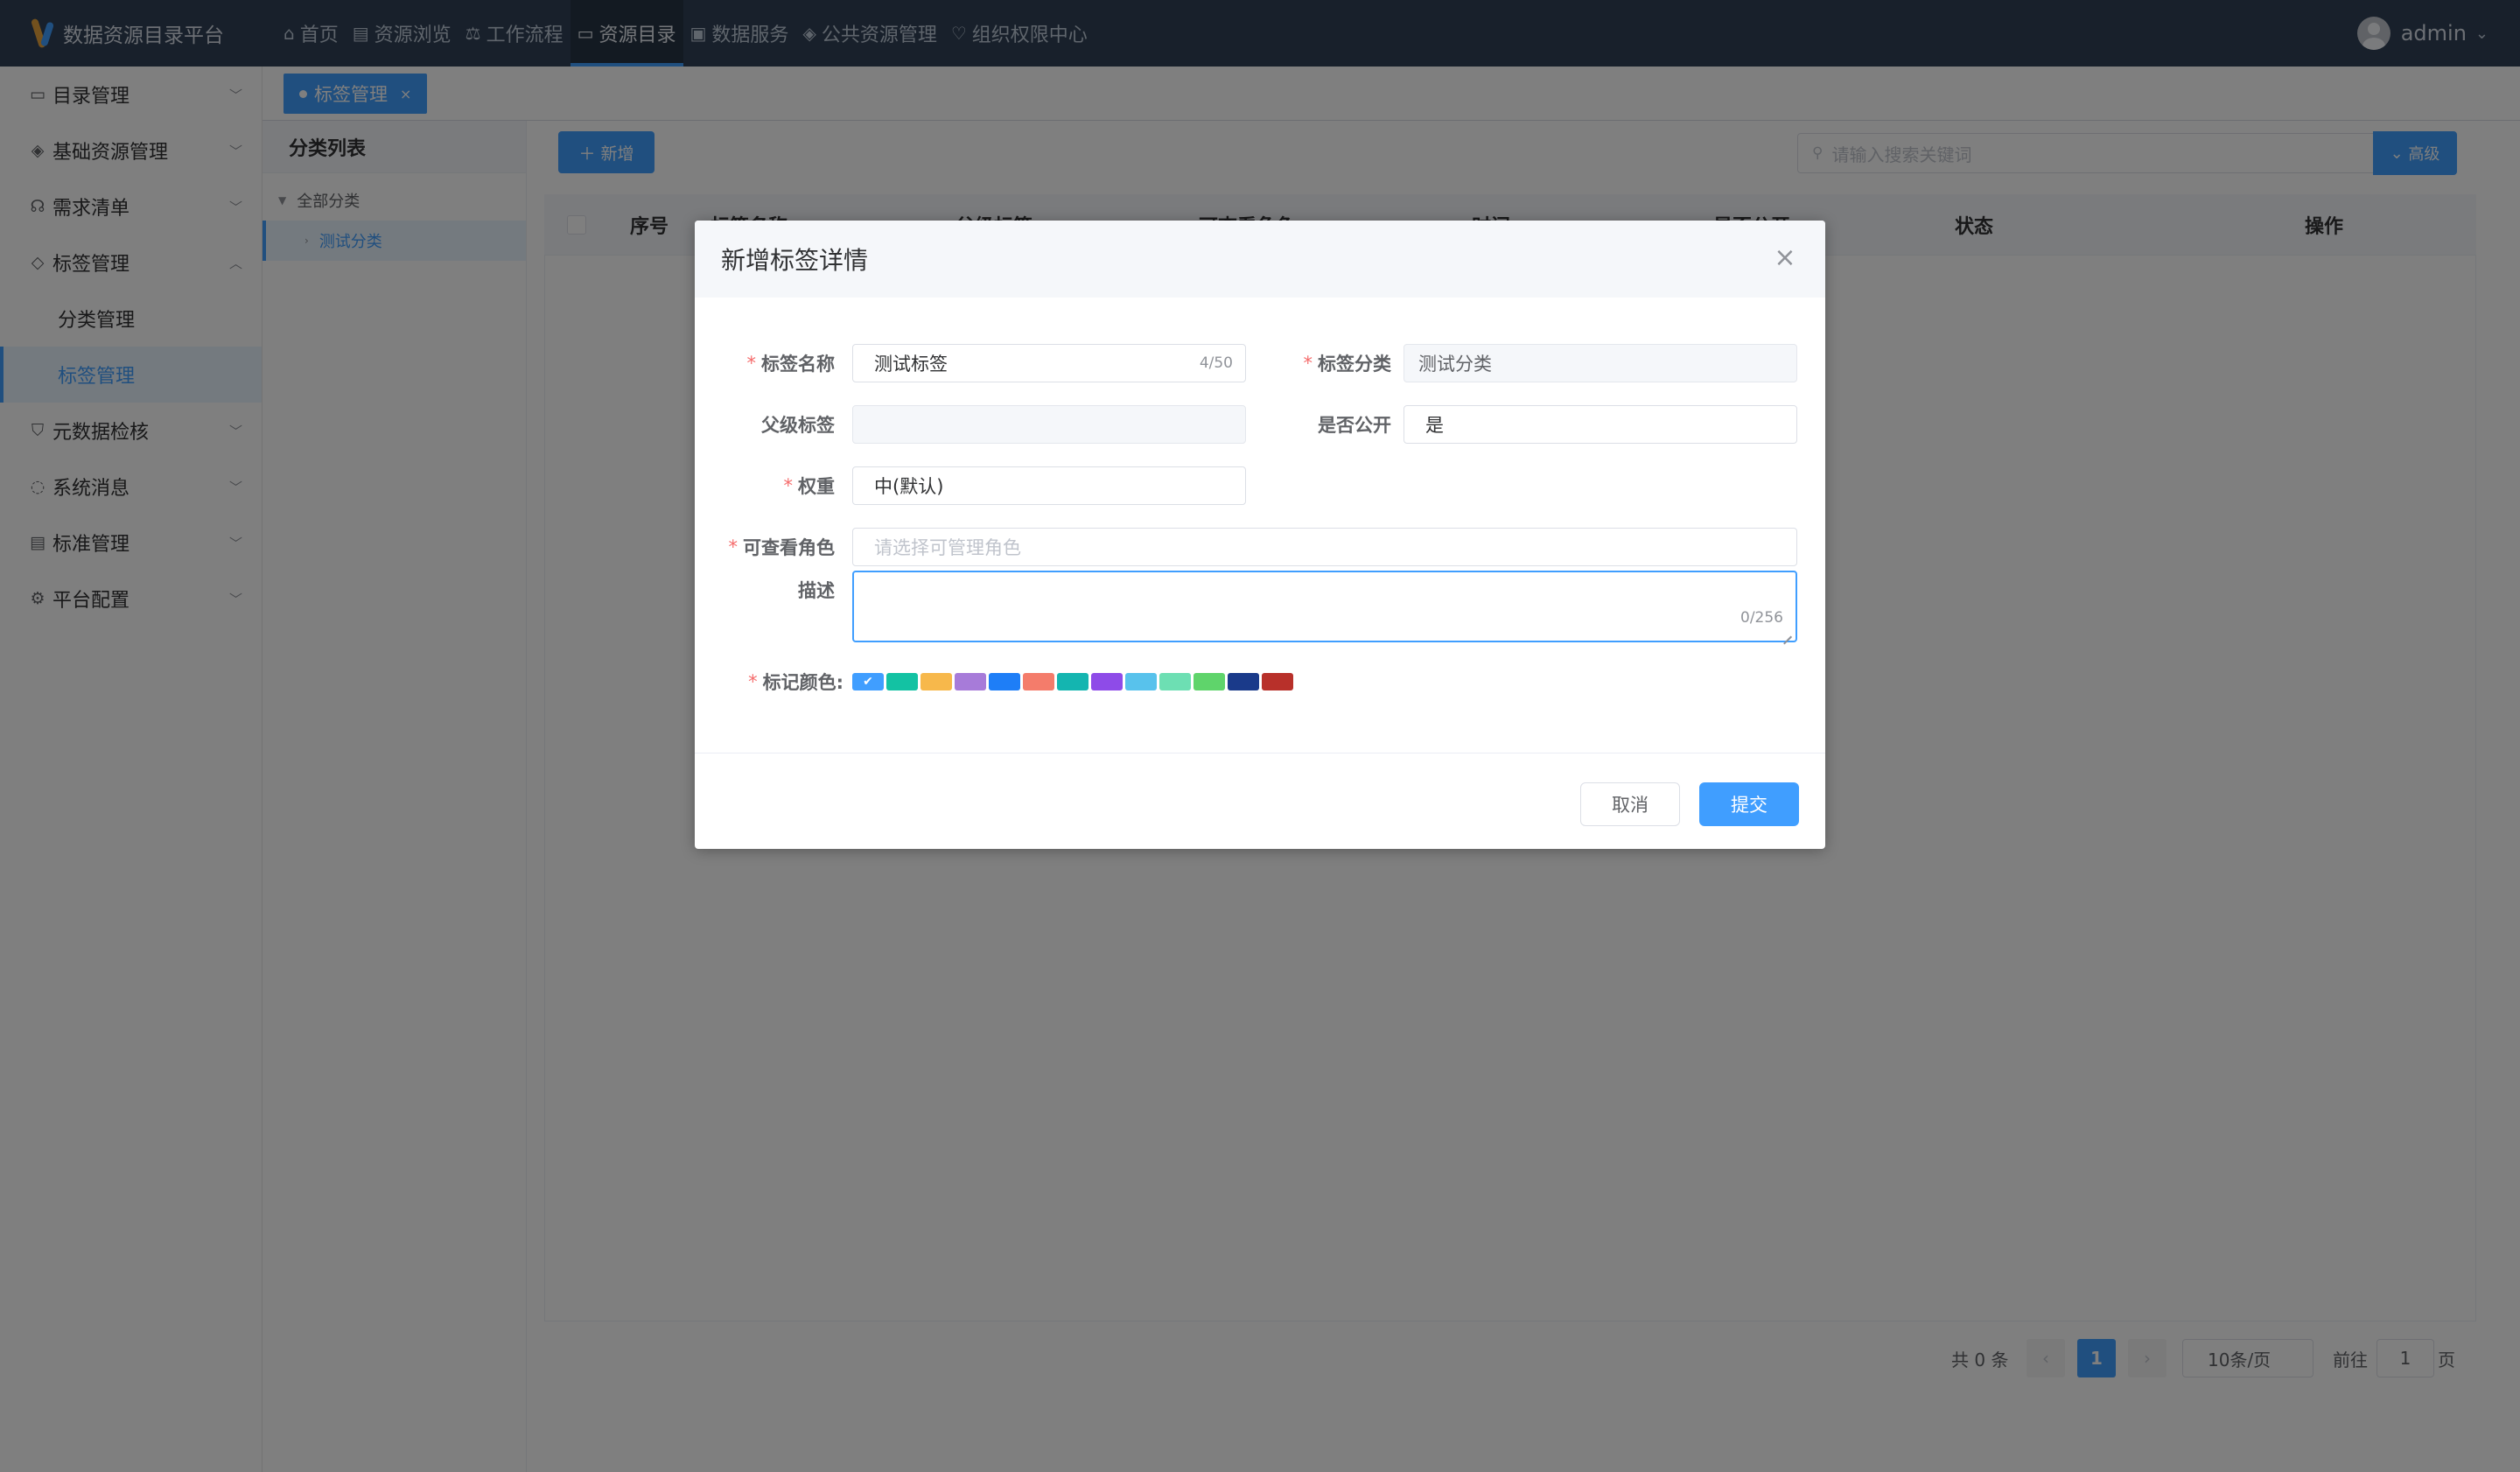  What do you see at coordinates (1347, 364) in the screenshot?
I see `tag-category-label: * 标签分类` at bounding box center [1347, 364].